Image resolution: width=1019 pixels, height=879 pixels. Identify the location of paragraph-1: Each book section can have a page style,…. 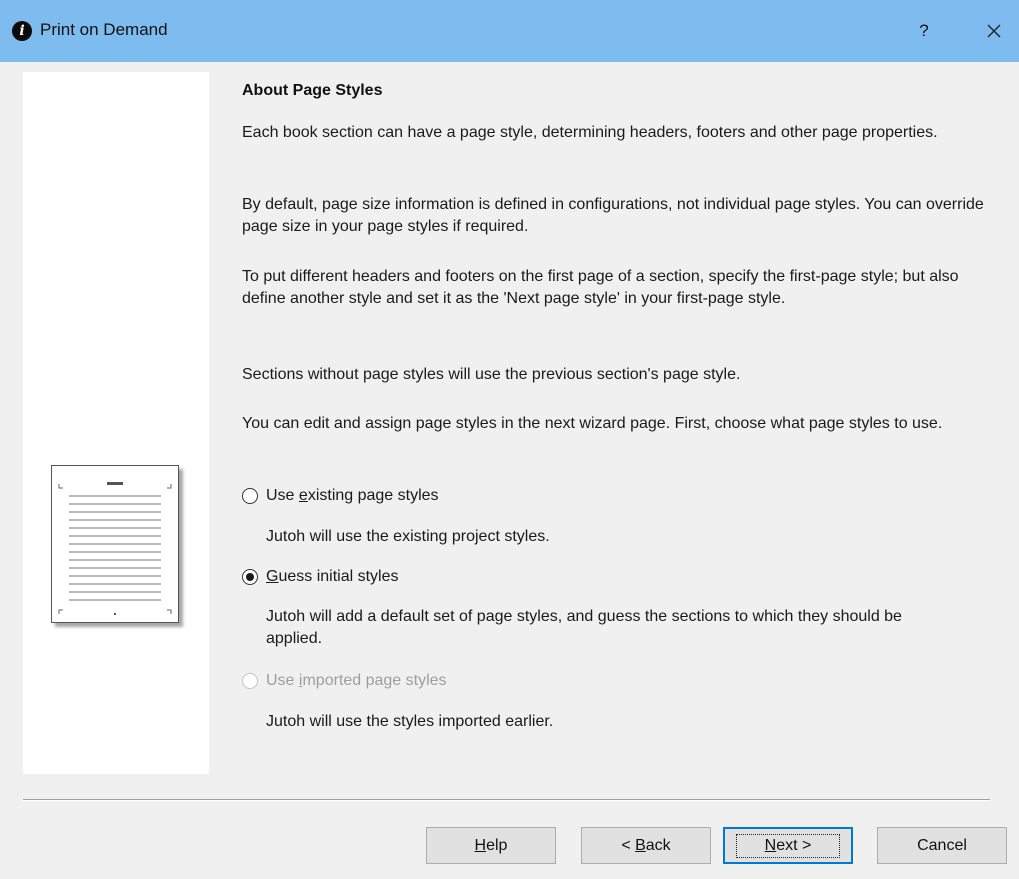
(590, 132).